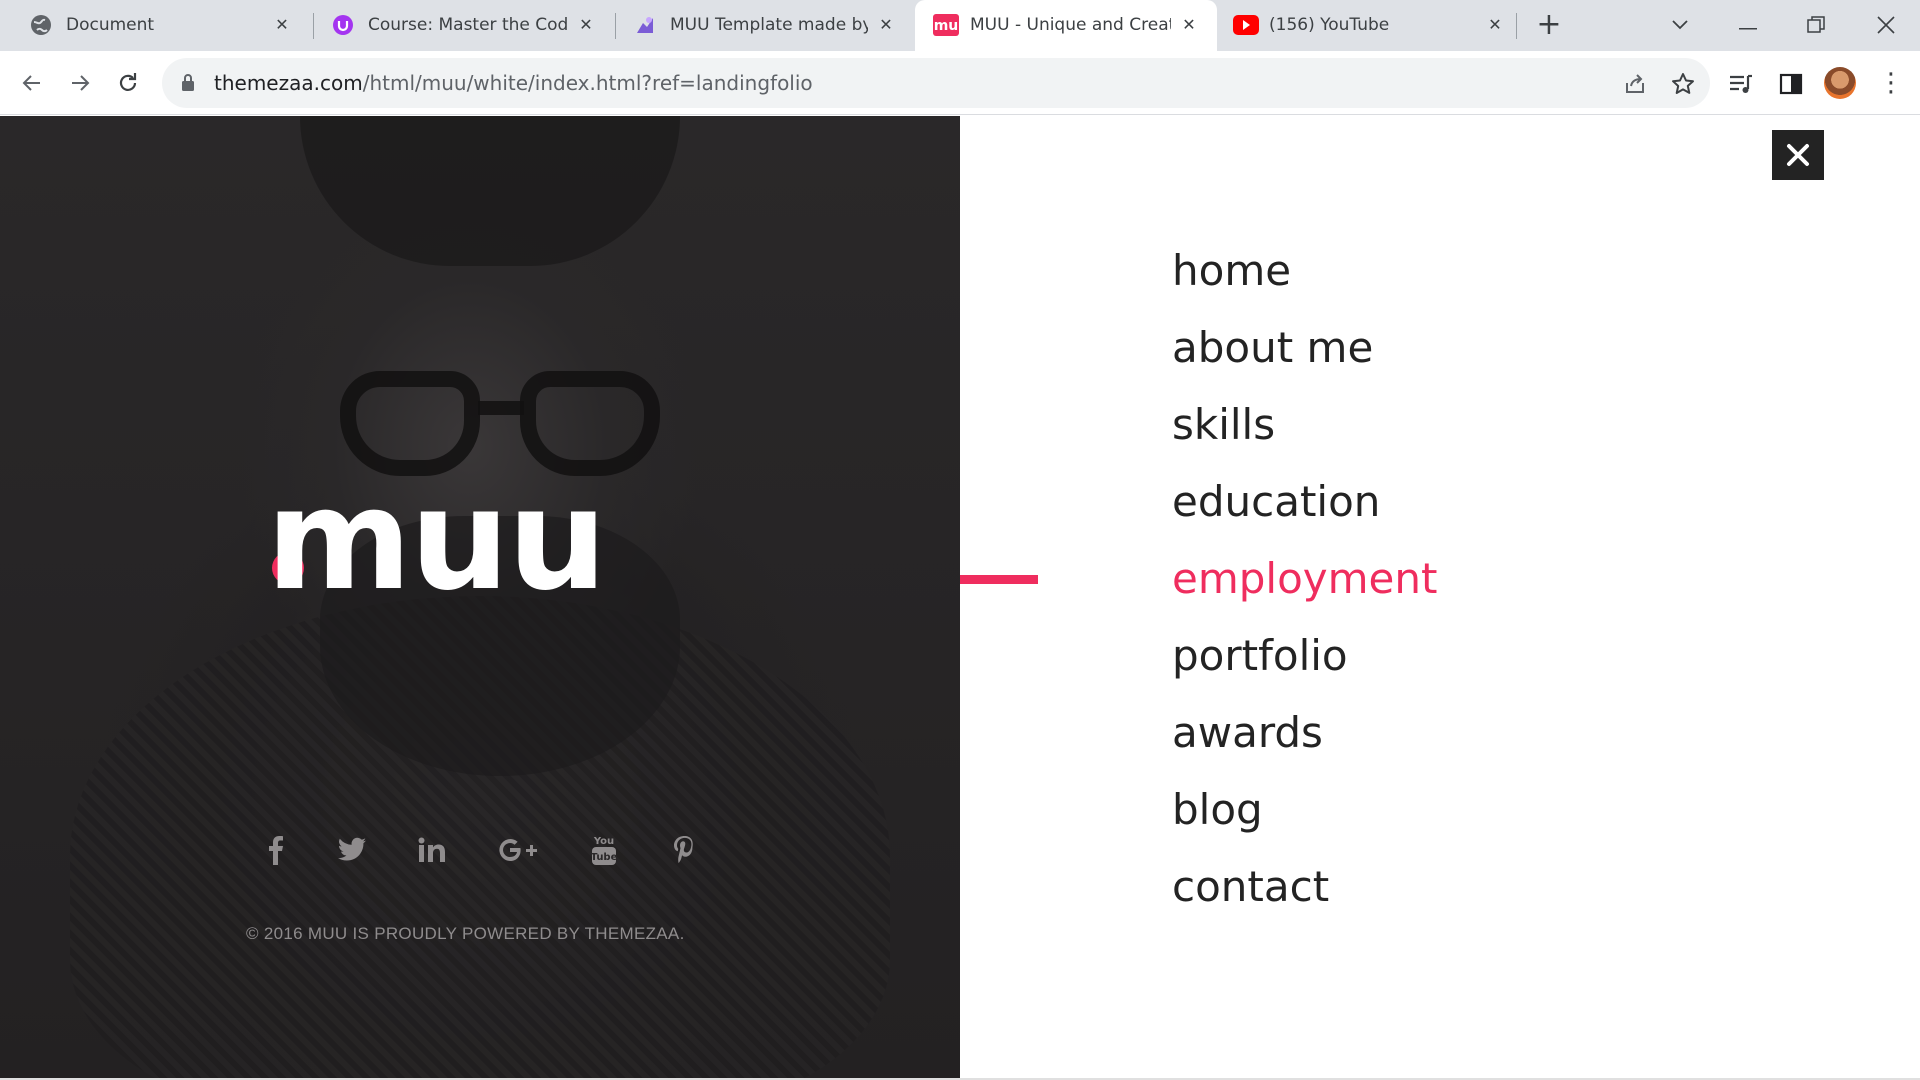 This screenshot has width=1920, height=1080. I want to click on template-icon, so click(645, 25).